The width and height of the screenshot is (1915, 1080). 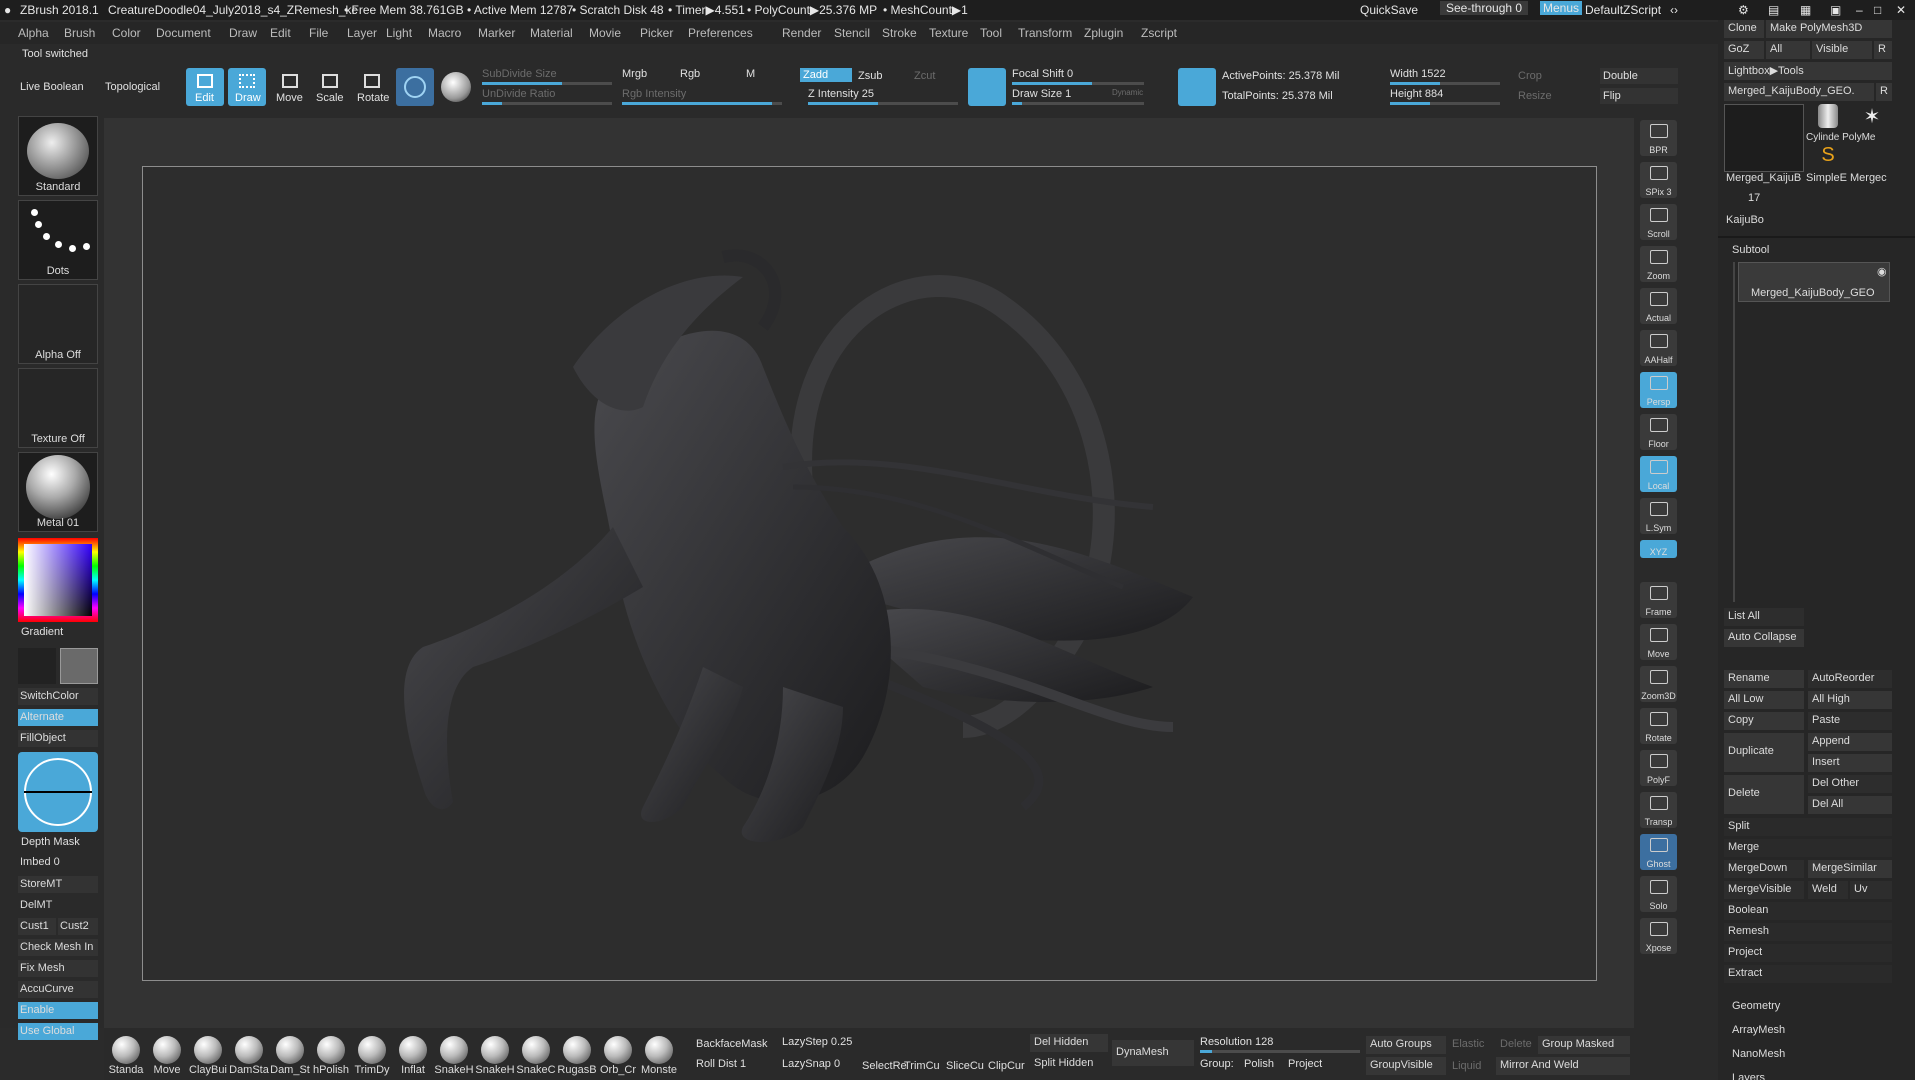 I want to click on menu-edit: Edit, so click(x=280, y=33).